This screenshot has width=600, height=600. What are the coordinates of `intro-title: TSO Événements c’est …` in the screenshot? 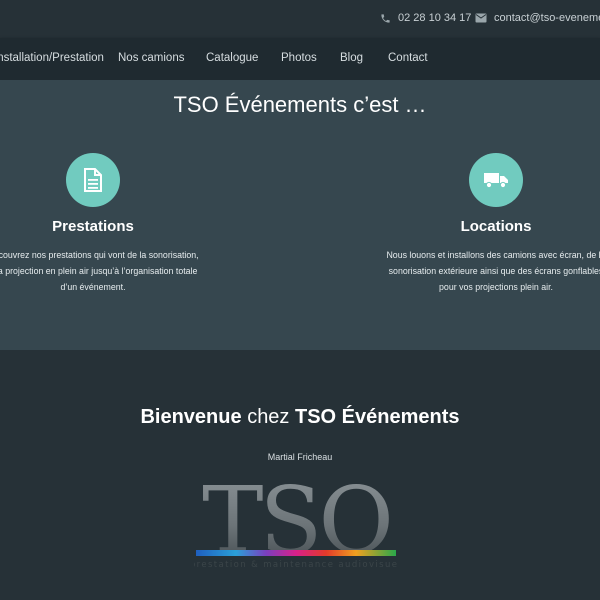 It's located at (300, 104).